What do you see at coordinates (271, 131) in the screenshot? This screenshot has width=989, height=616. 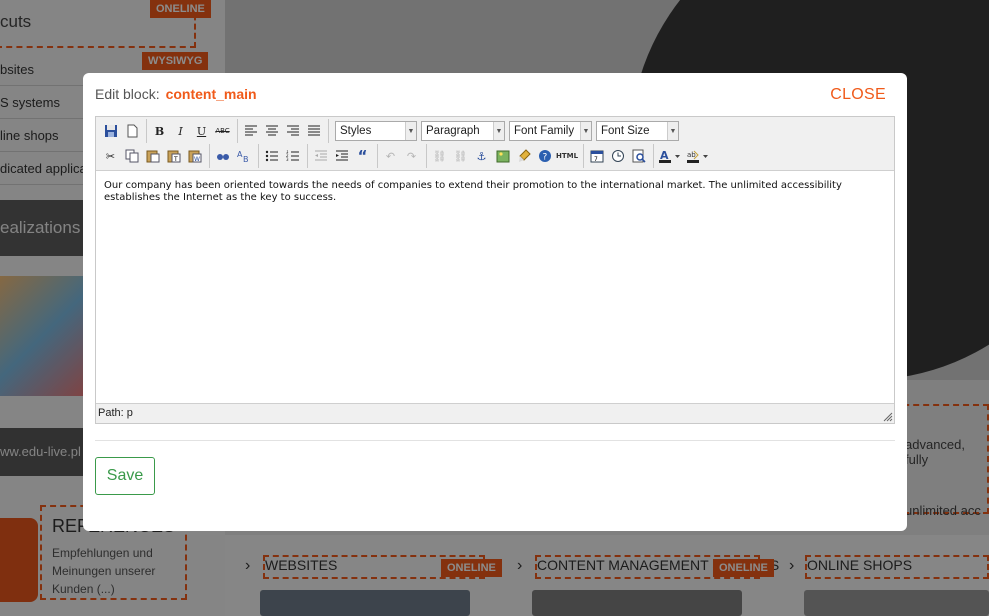 I see `align-center-icon` at bounding box center [271, 131].